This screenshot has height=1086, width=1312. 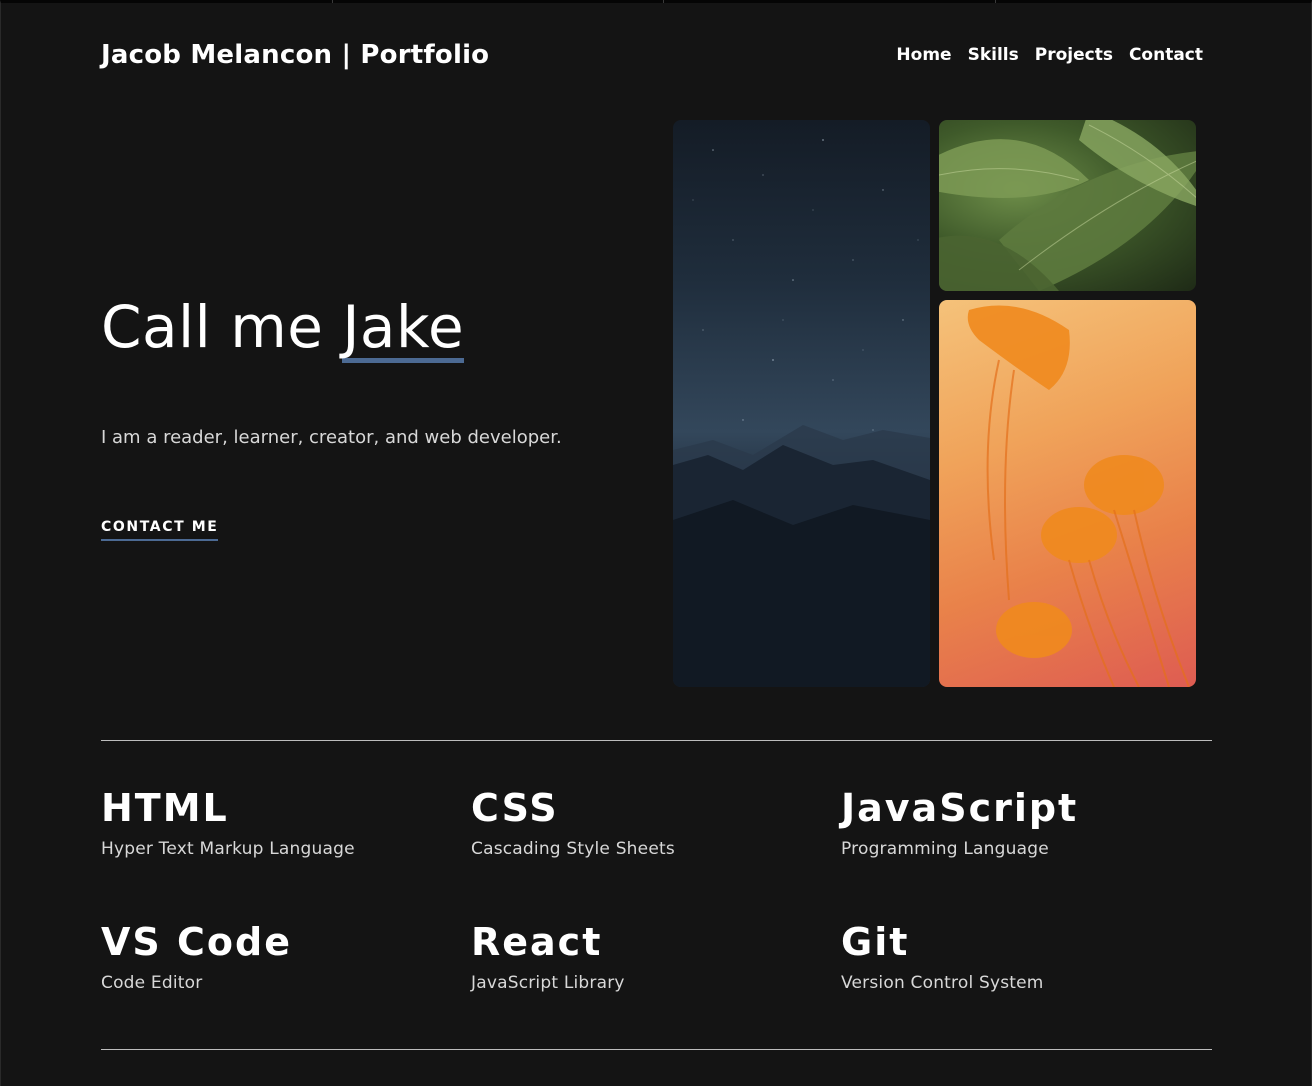 I want to click on skill-description: Hyper Text Markup Language, so click(x=228, y=849).